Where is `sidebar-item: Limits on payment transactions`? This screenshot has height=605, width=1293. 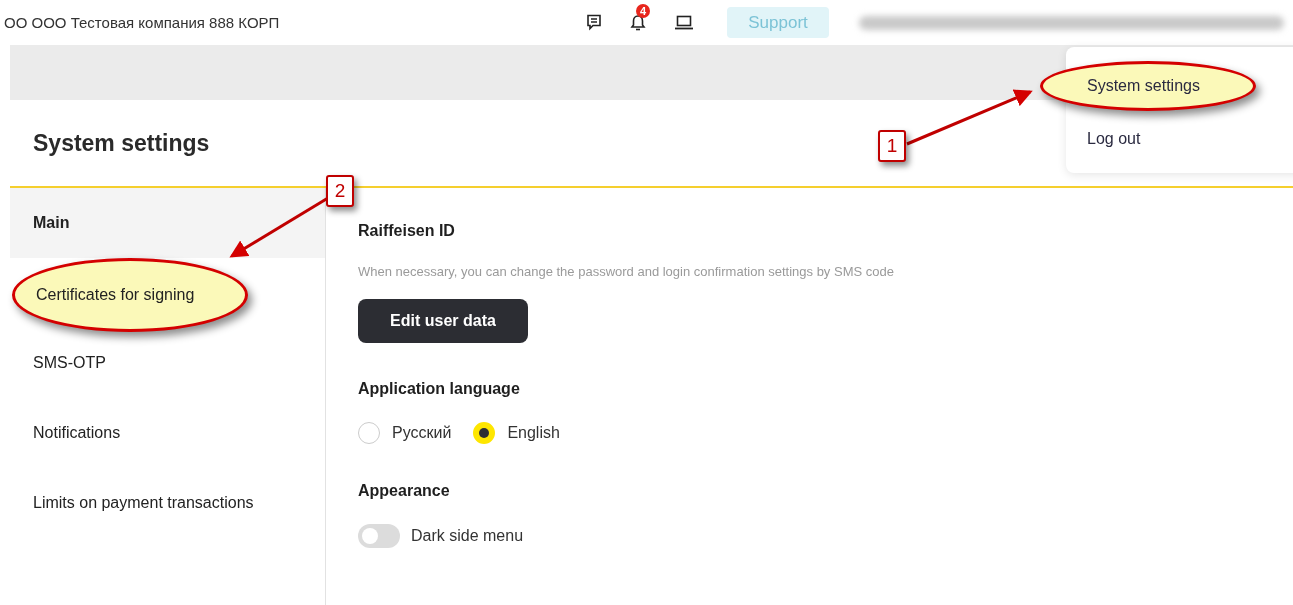 sidebar-item: Limits on payment transactions is located at coordinates (167, 503).